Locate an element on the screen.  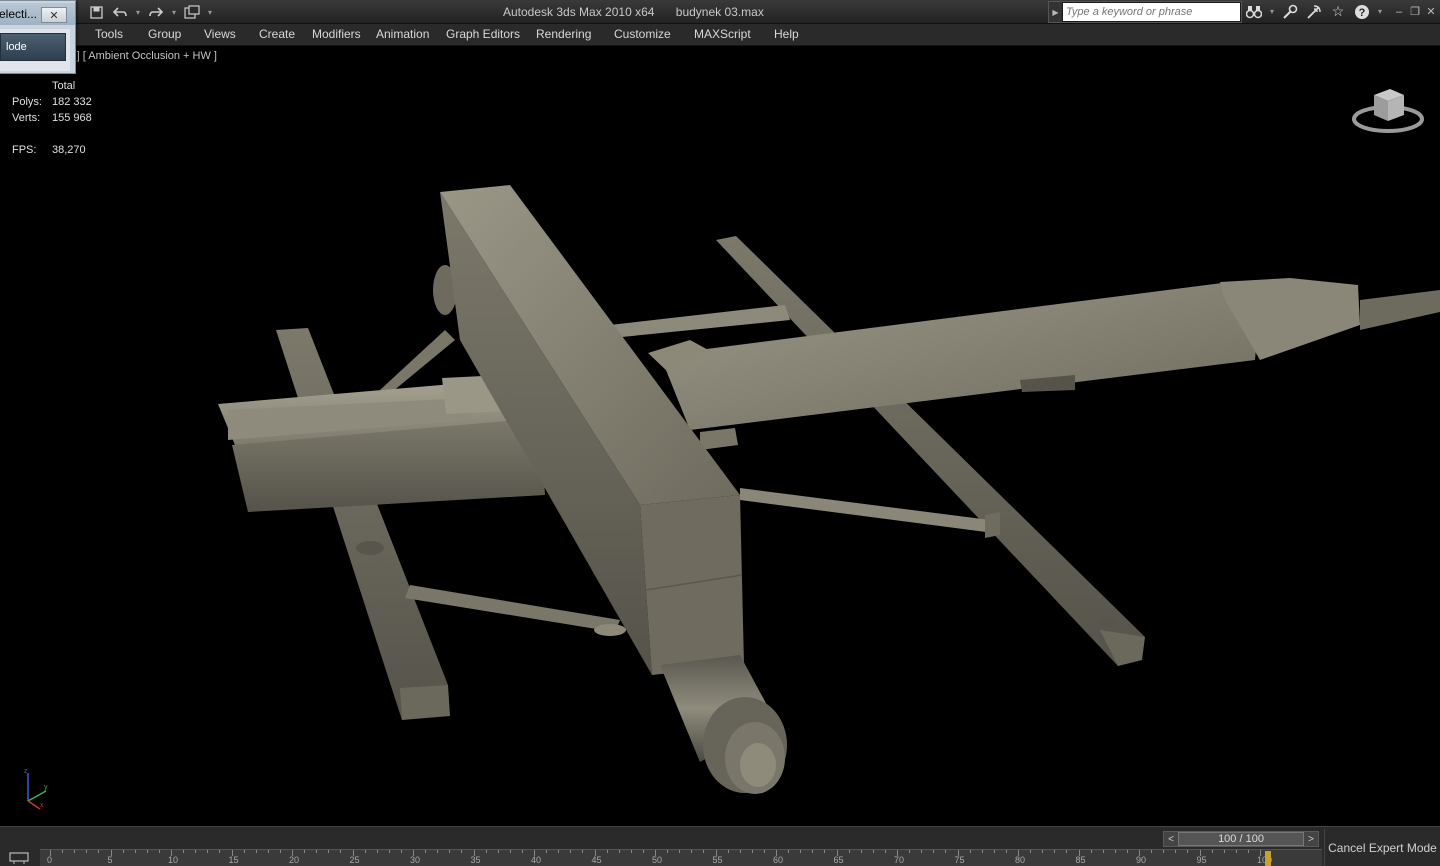
track-tick-label: 0 is located at coordinates (50, 860).